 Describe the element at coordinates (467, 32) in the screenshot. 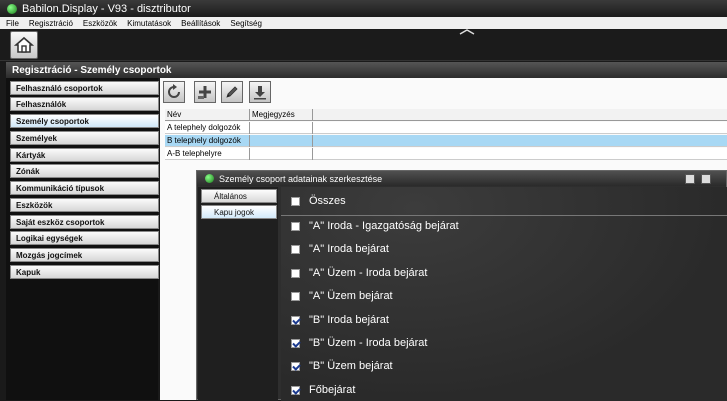

I see `collapse-caret-icon` at that location.